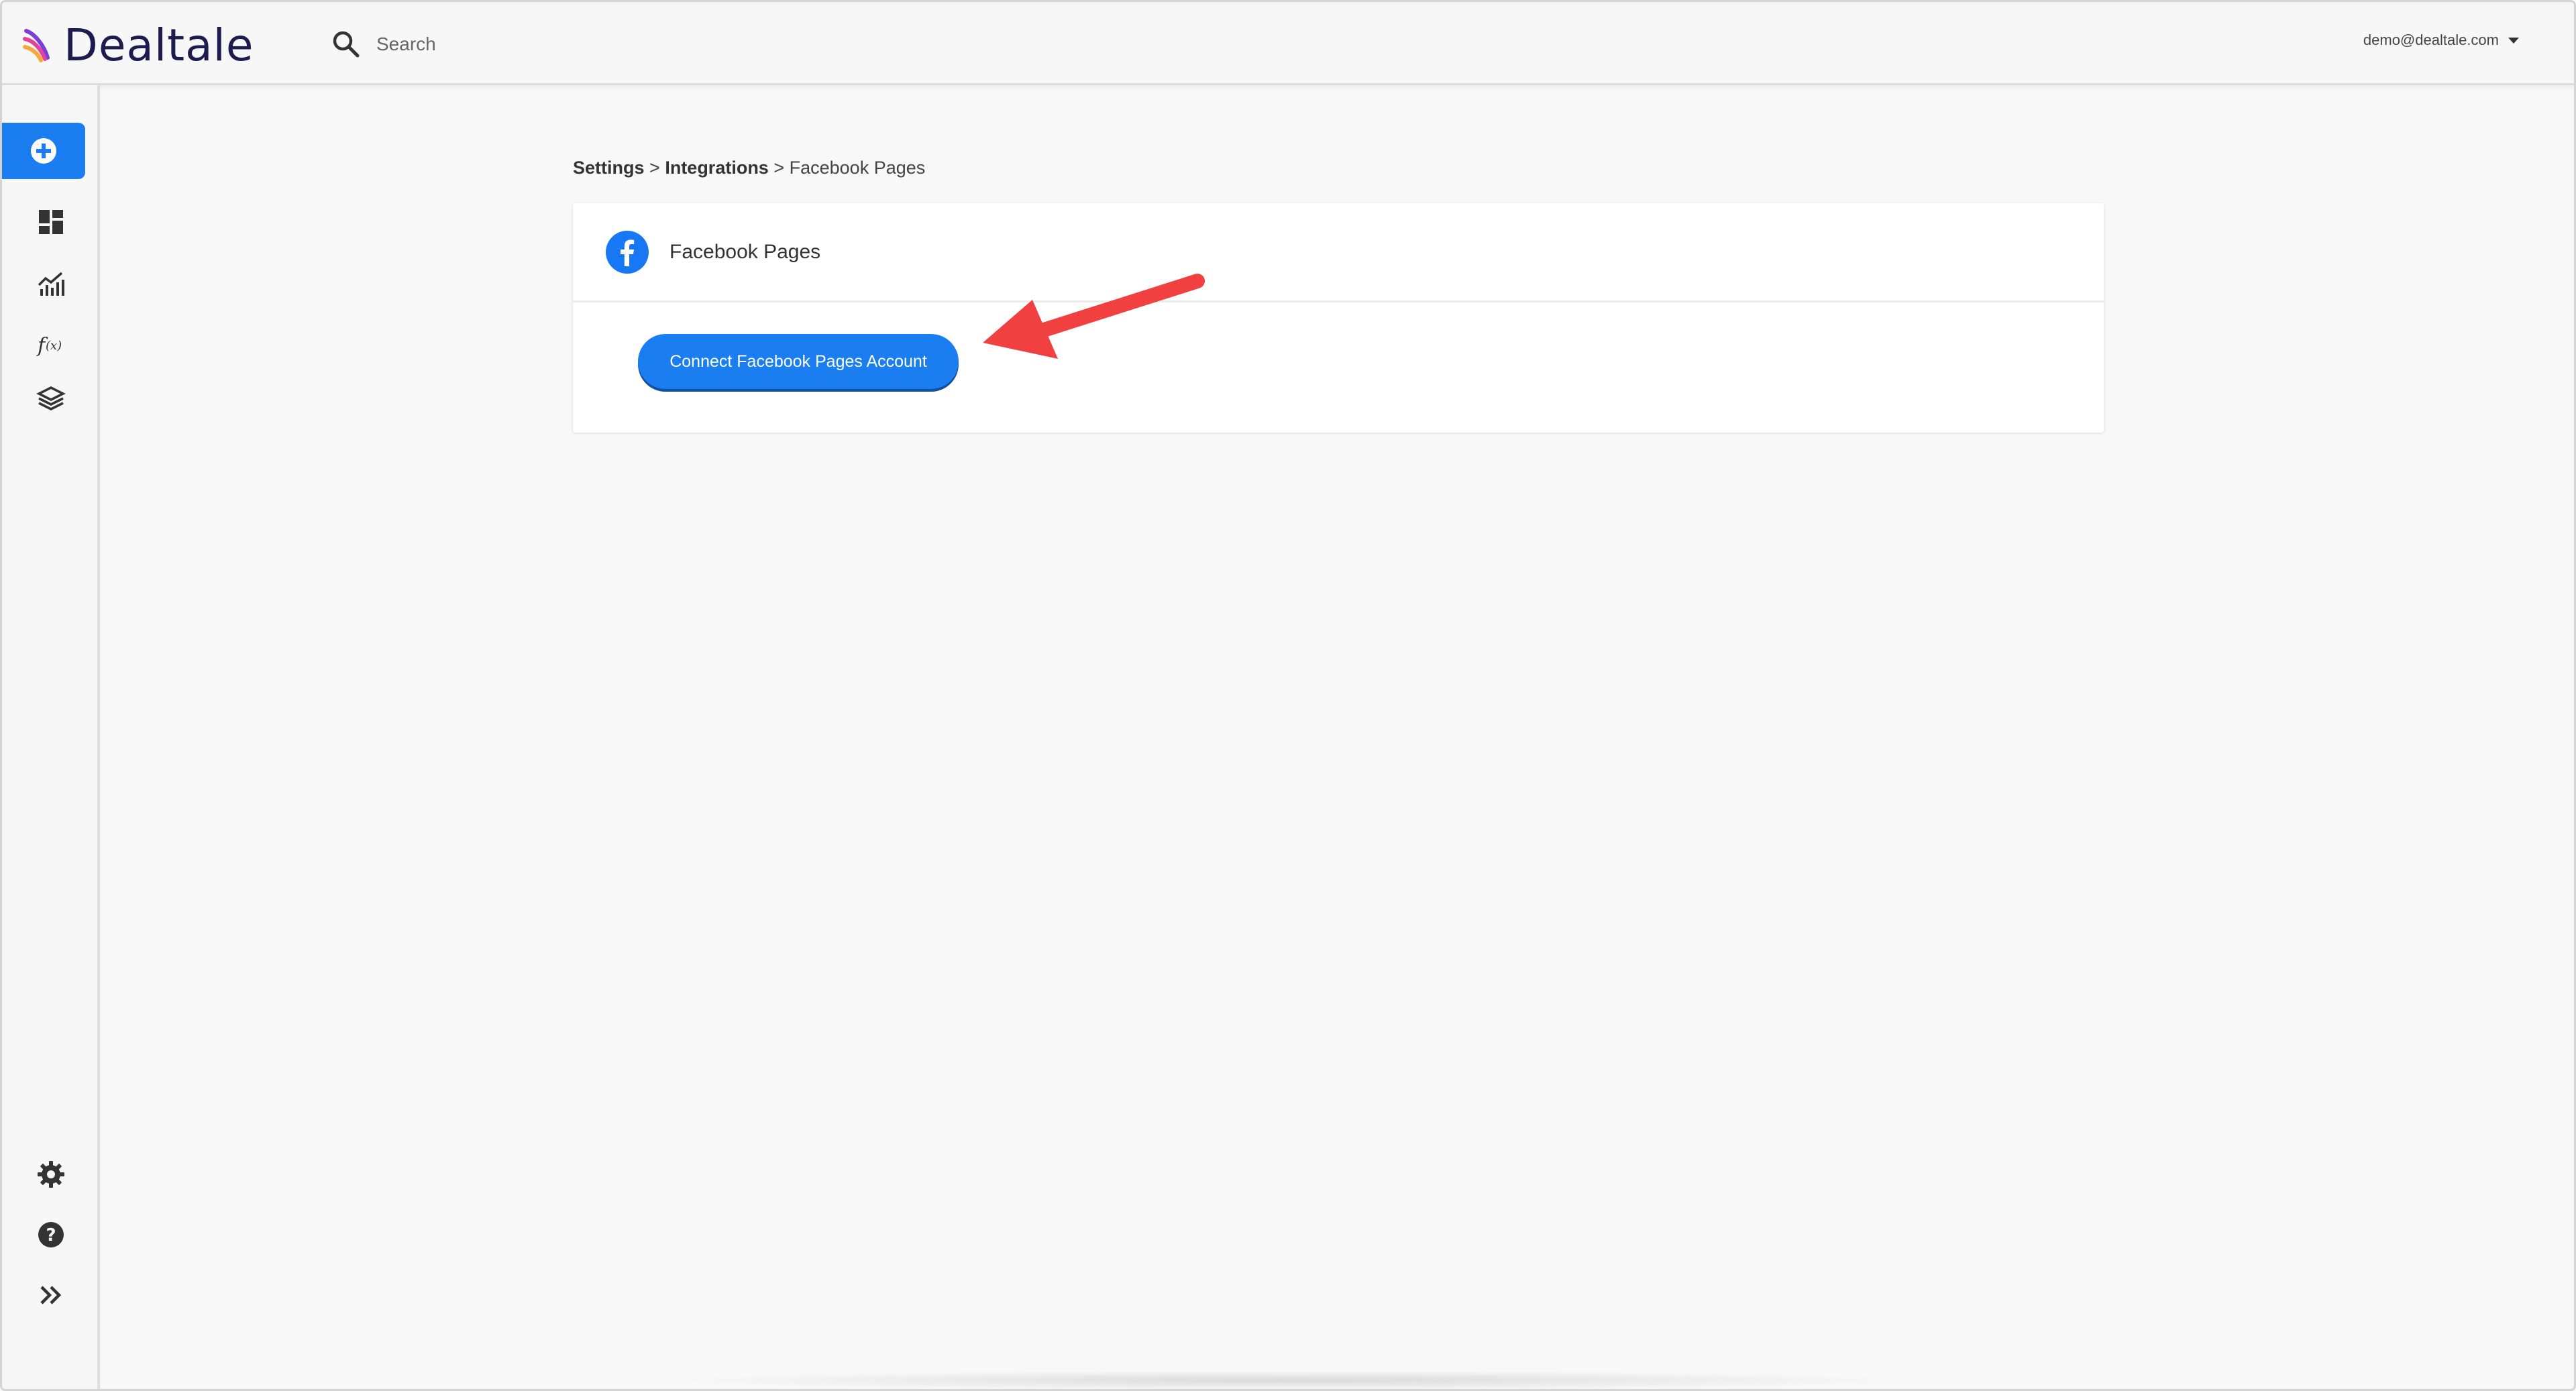 Image resolution: width=2576 pixels, height=1391 pixels. What do you see at coordinates (2431, 40) in the screenshot?
I see `user-email: demo@dealtale.com` at bounding box center [2431, 40].